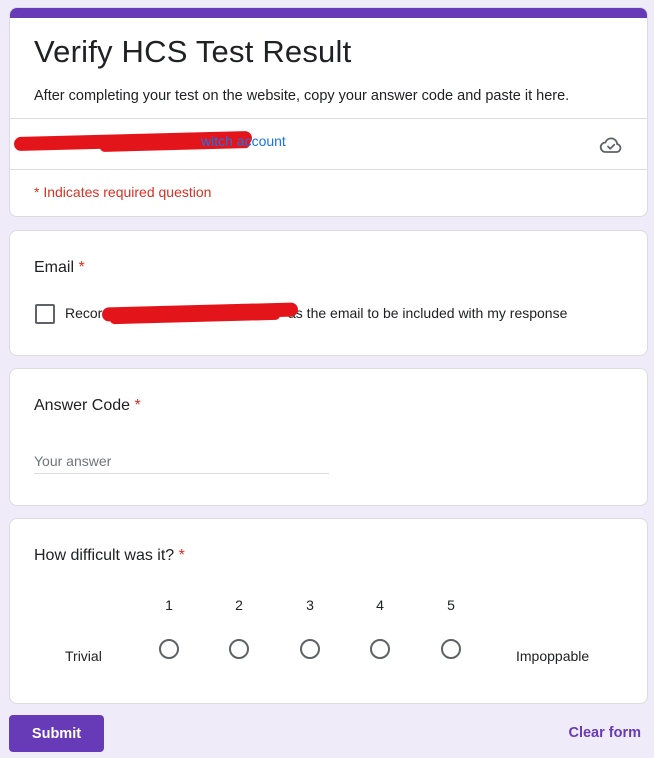 The width and height of the screenshot is (654, 758). I want to click on record-email-checkbox, so click(45, 314).